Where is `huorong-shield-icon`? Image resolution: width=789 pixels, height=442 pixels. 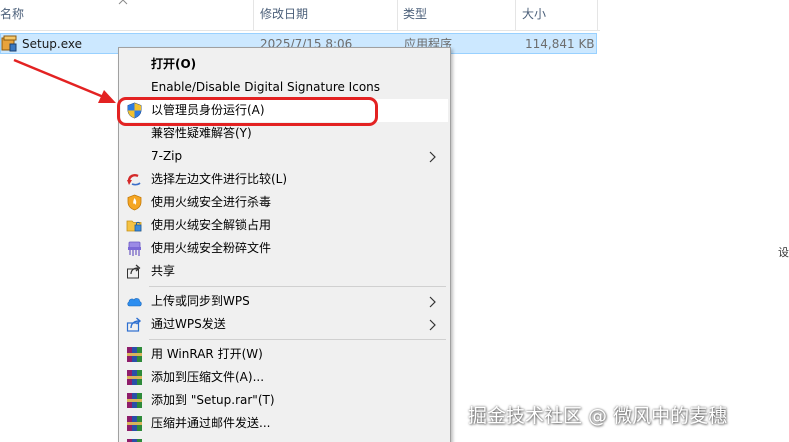
huorong-shield-icon is located at coordinates (134, 202).